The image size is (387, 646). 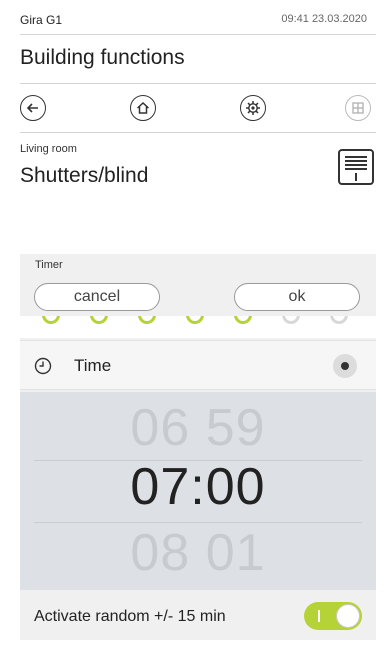 I want to click on room-label: Living room, so click(x=48, y=149).